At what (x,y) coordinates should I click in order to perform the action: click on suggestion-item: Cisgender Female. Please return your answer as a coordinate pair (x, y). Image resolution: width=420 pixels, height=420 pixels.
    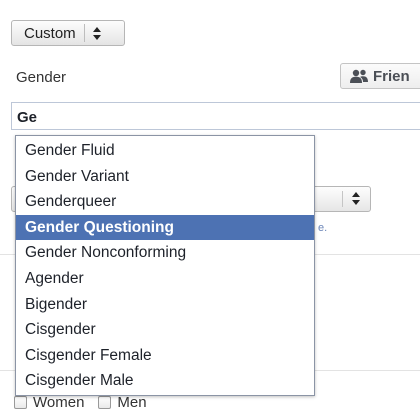
    Looking at the image, I should click on (165, 356).